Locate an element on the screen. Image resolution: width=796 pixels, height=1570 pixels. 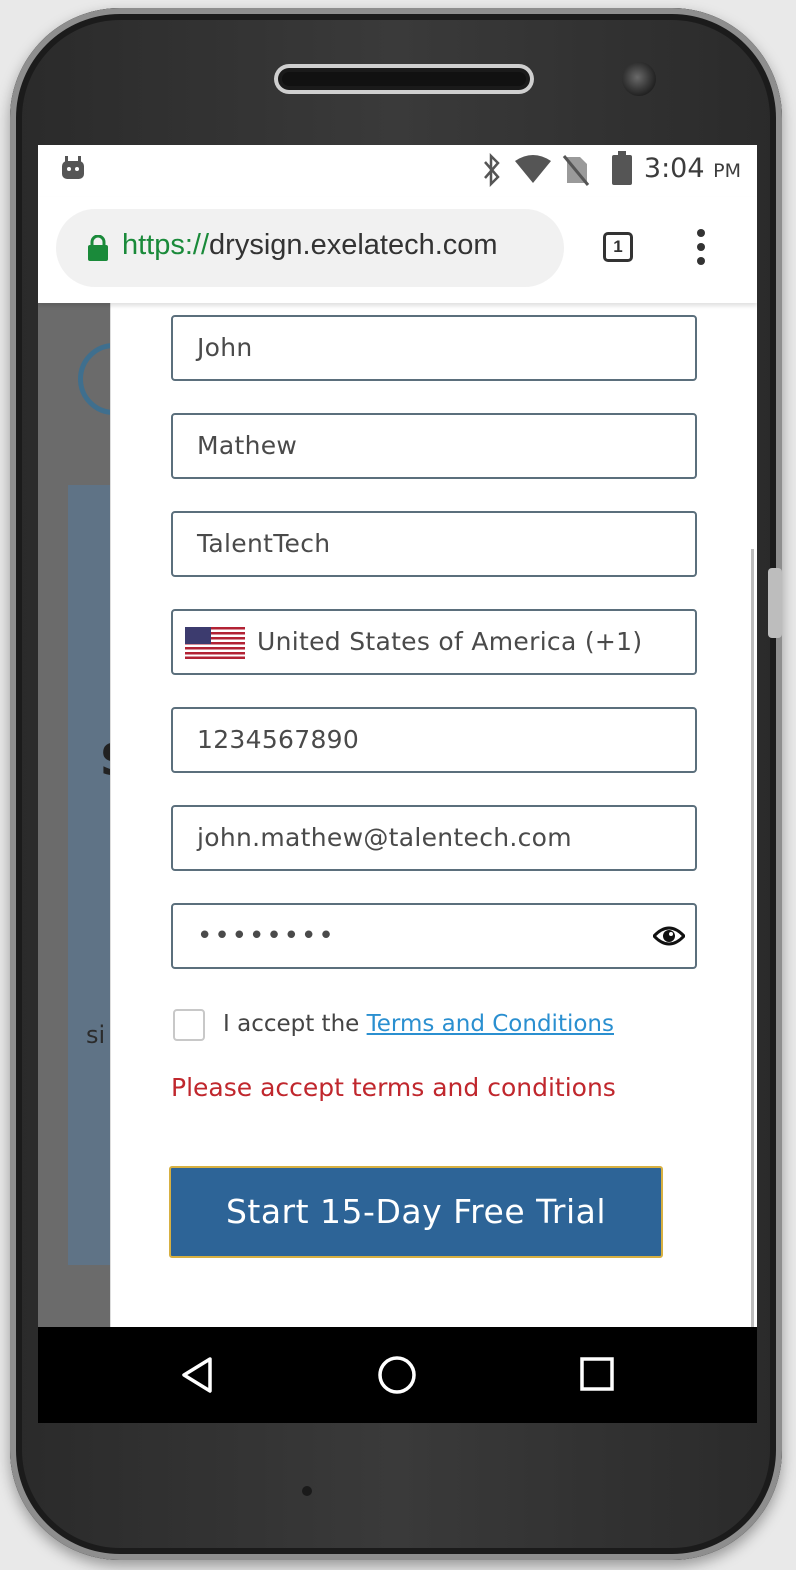
password-value: •••••••• is located at coordinates (266, 936).